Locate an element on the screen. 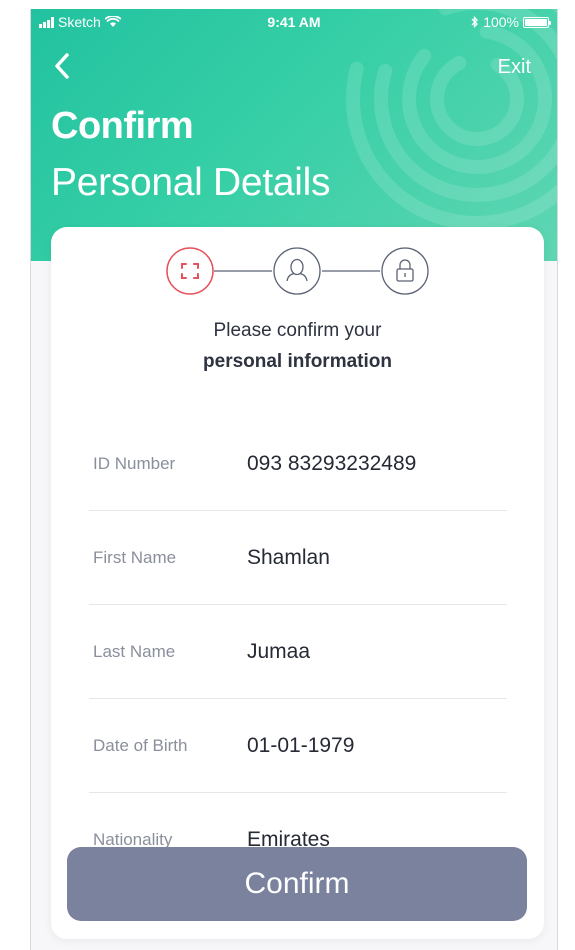  step-lock is located at coordinates (405, 271).